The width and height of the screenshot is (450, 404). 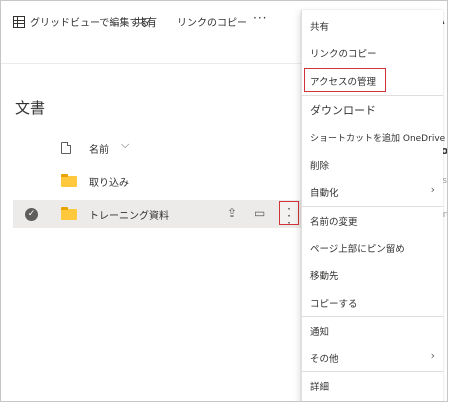 What do you see at coordinates (372, 274) in the screenshot?
I see `menu-item-move-to: 移動先` at bounding box center [372, 274].